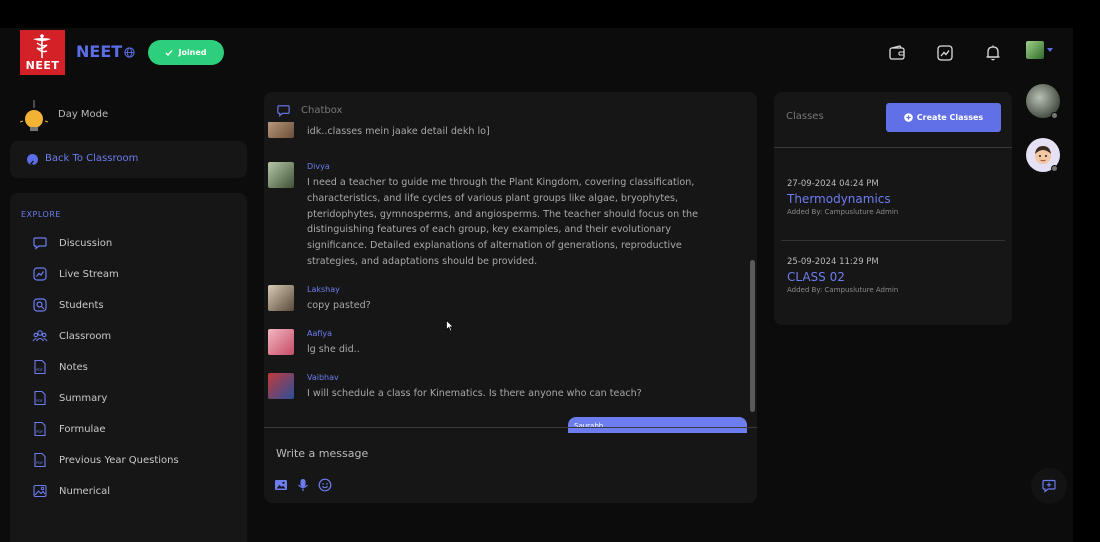 This screenshot has height=542, width=1100. Describe the element at coordinates (129, 52) in the screenshot. I see `globe-icon` at that location.